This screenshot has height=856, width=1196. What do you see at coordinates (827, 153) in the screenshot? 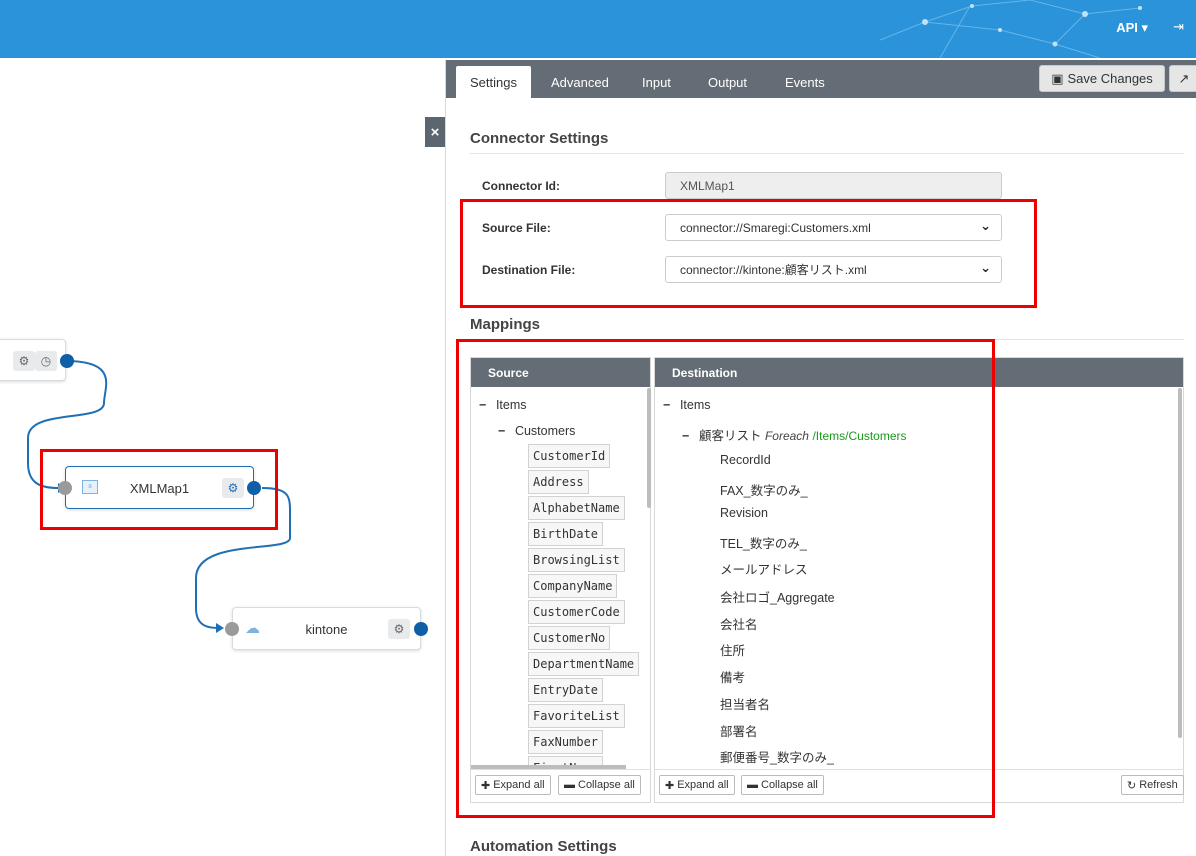
I see `divider` at bounding box center [827, 153].